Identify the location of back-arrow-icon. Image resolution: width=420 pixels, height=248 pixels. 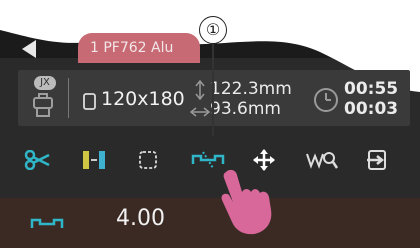
(29, 49).